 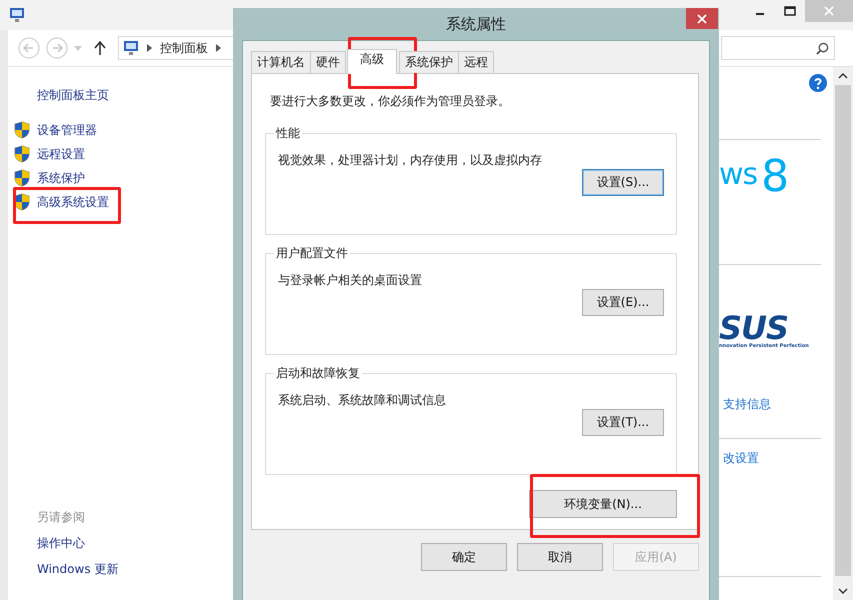 What do you see at coordinates (741, 458) in the screenshot?
I see `settings-link: 改设置` at bounding box center [741, 458].